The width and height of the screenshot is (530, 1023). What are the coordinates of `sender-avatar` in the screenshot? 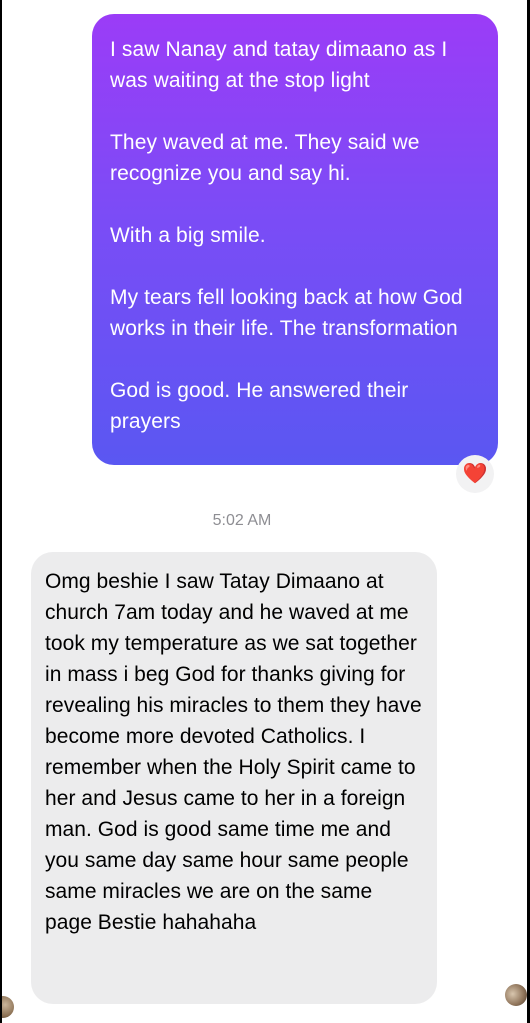 It's located at (7, 1007).